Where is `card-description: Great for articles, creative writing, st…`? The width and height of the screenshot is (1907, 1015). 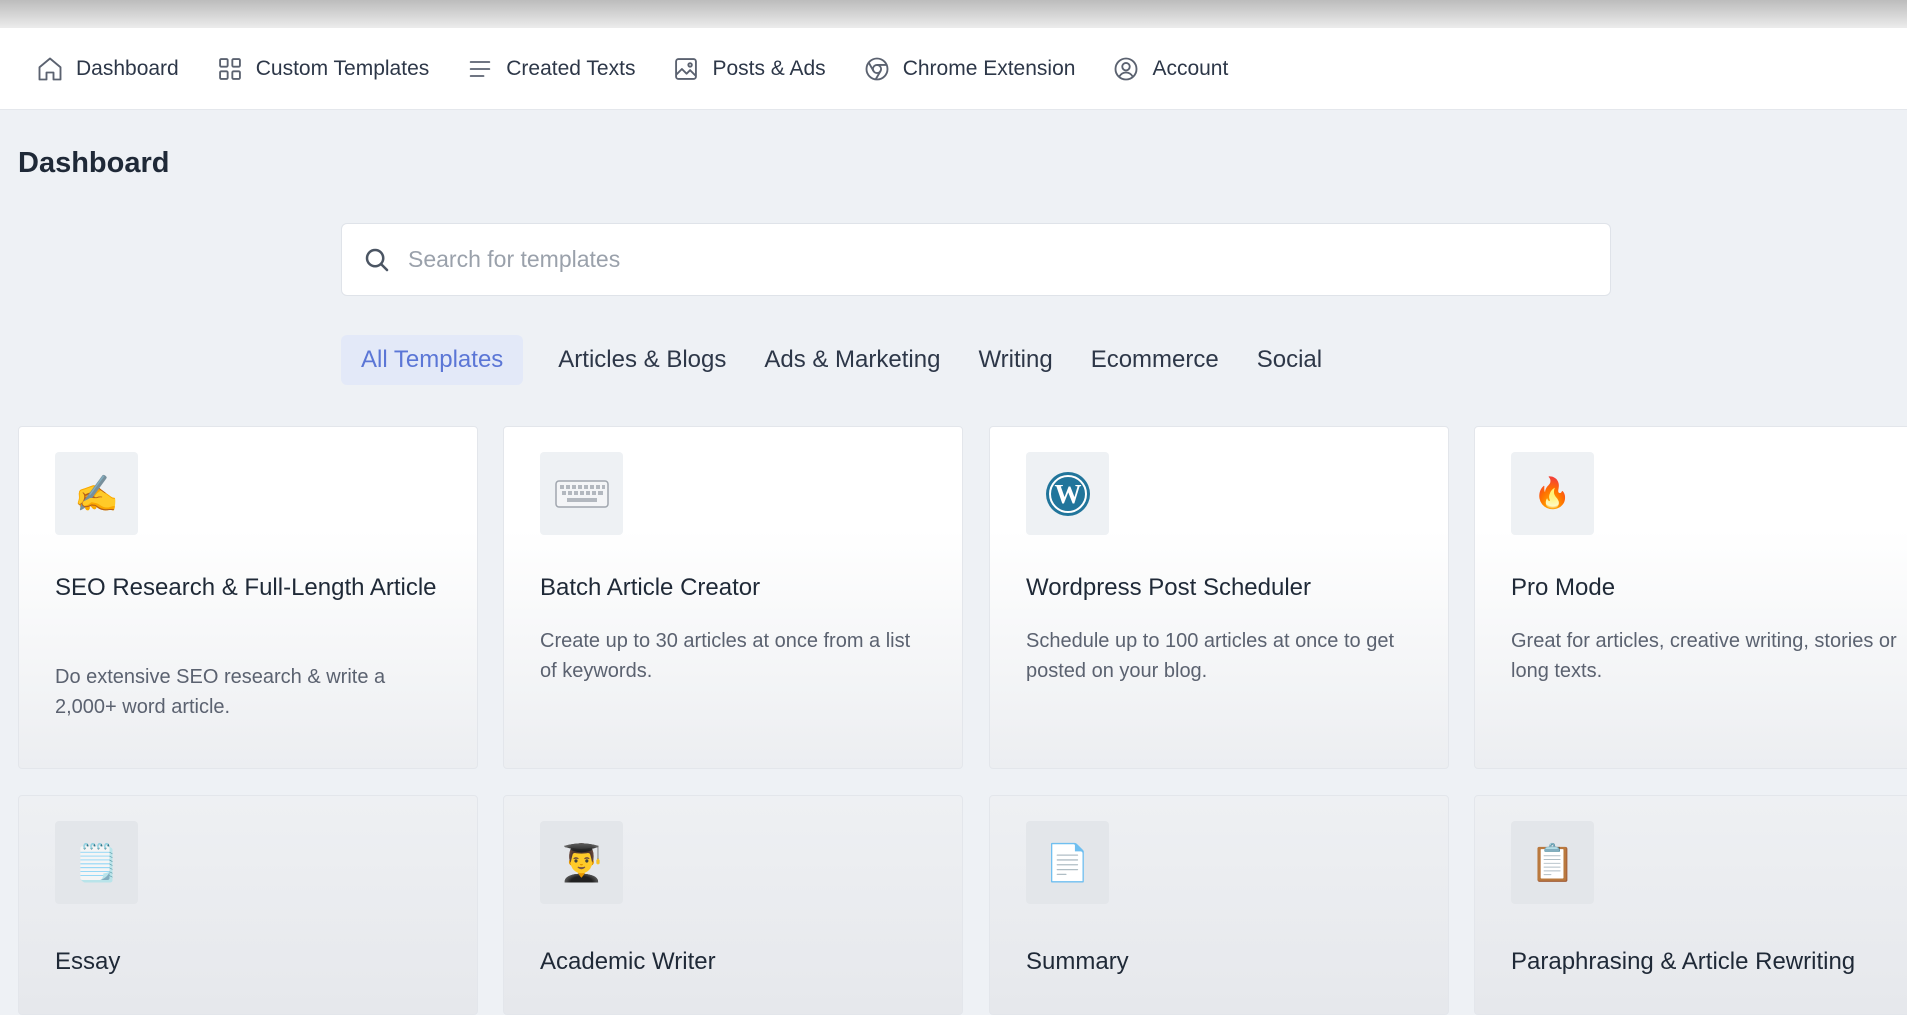
card-description: Great for articles, creative writing, st… is located at coordinates (1704, 656).